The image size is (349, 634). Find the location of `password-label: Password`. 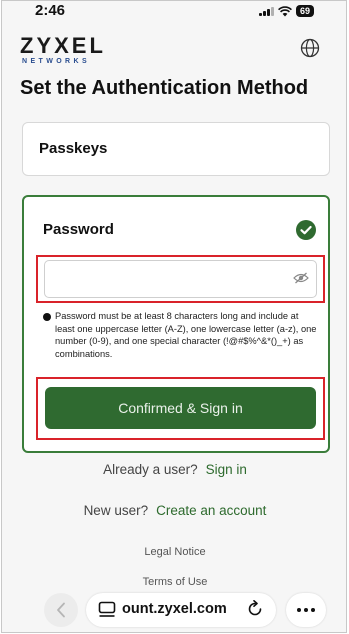

password-label: Password is located at coordinates (78, 229).